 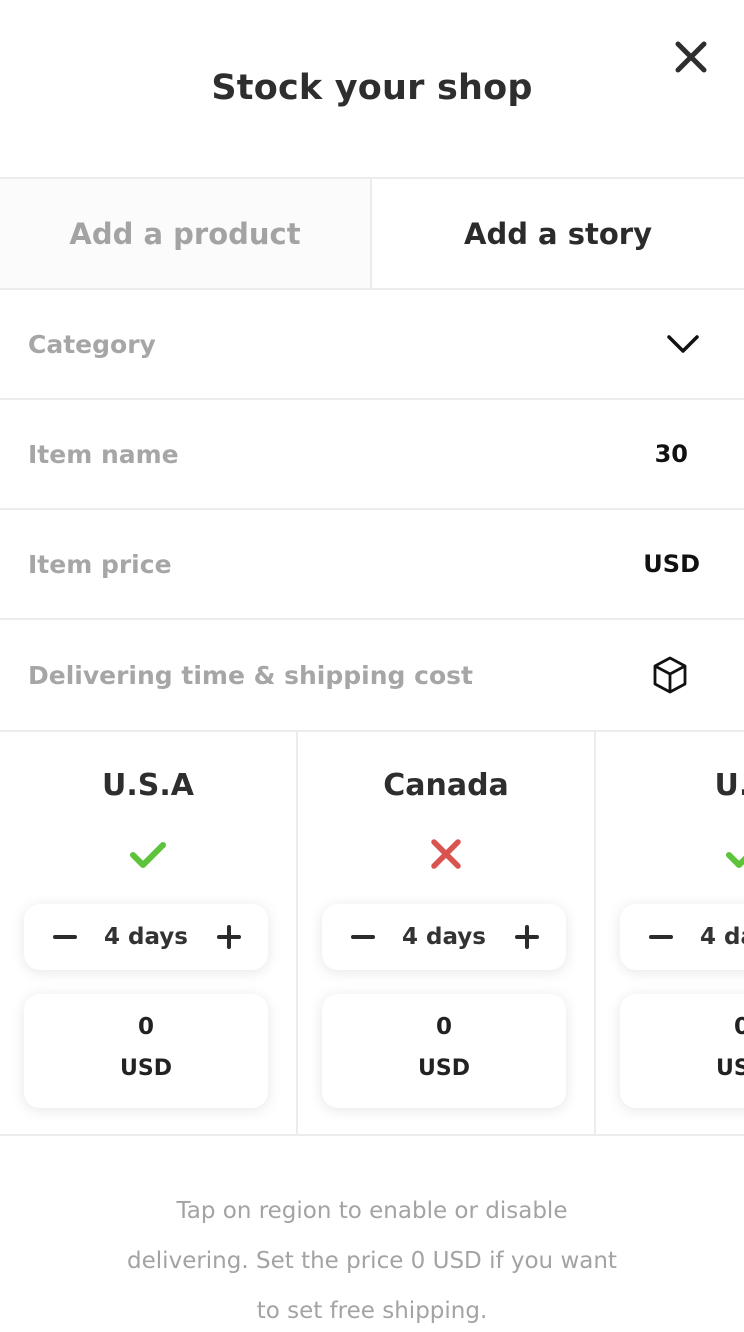 I want to click on tab-label: Add a product, so click(x=185, y=233).